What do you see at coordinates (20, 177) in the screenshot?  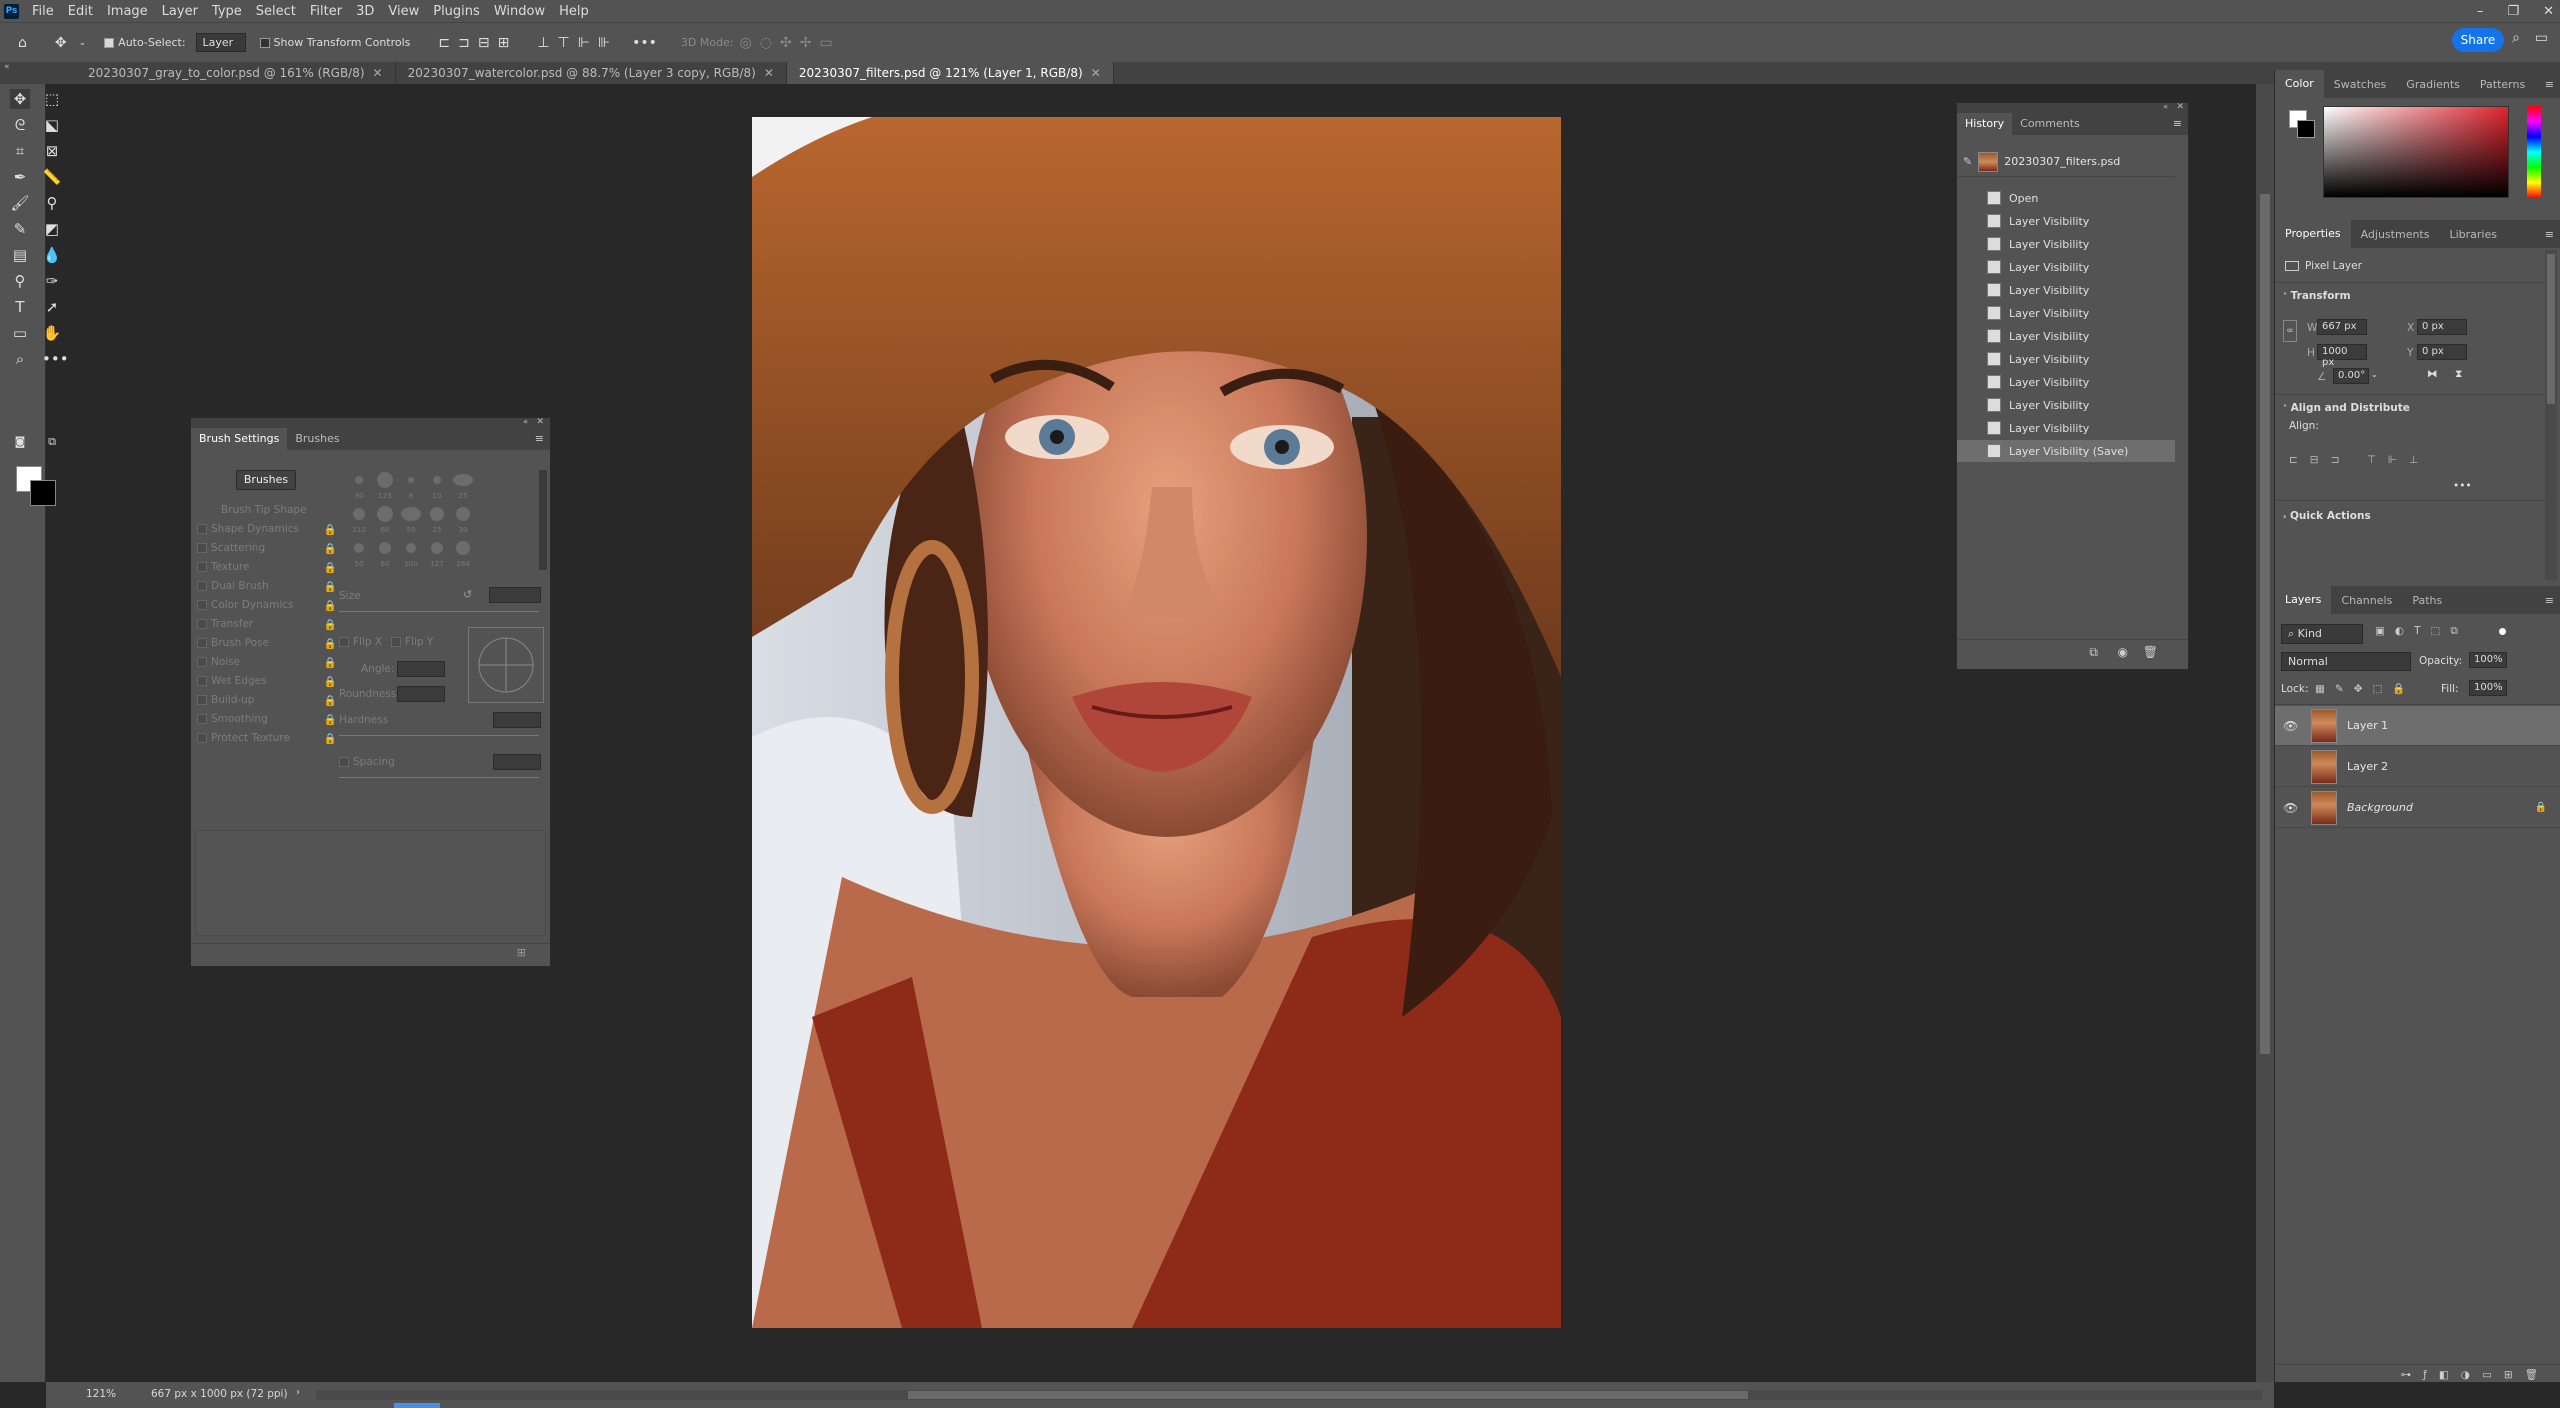 I see `eyedropper-tool-icon: ✒` at bounding box center [20, 177].